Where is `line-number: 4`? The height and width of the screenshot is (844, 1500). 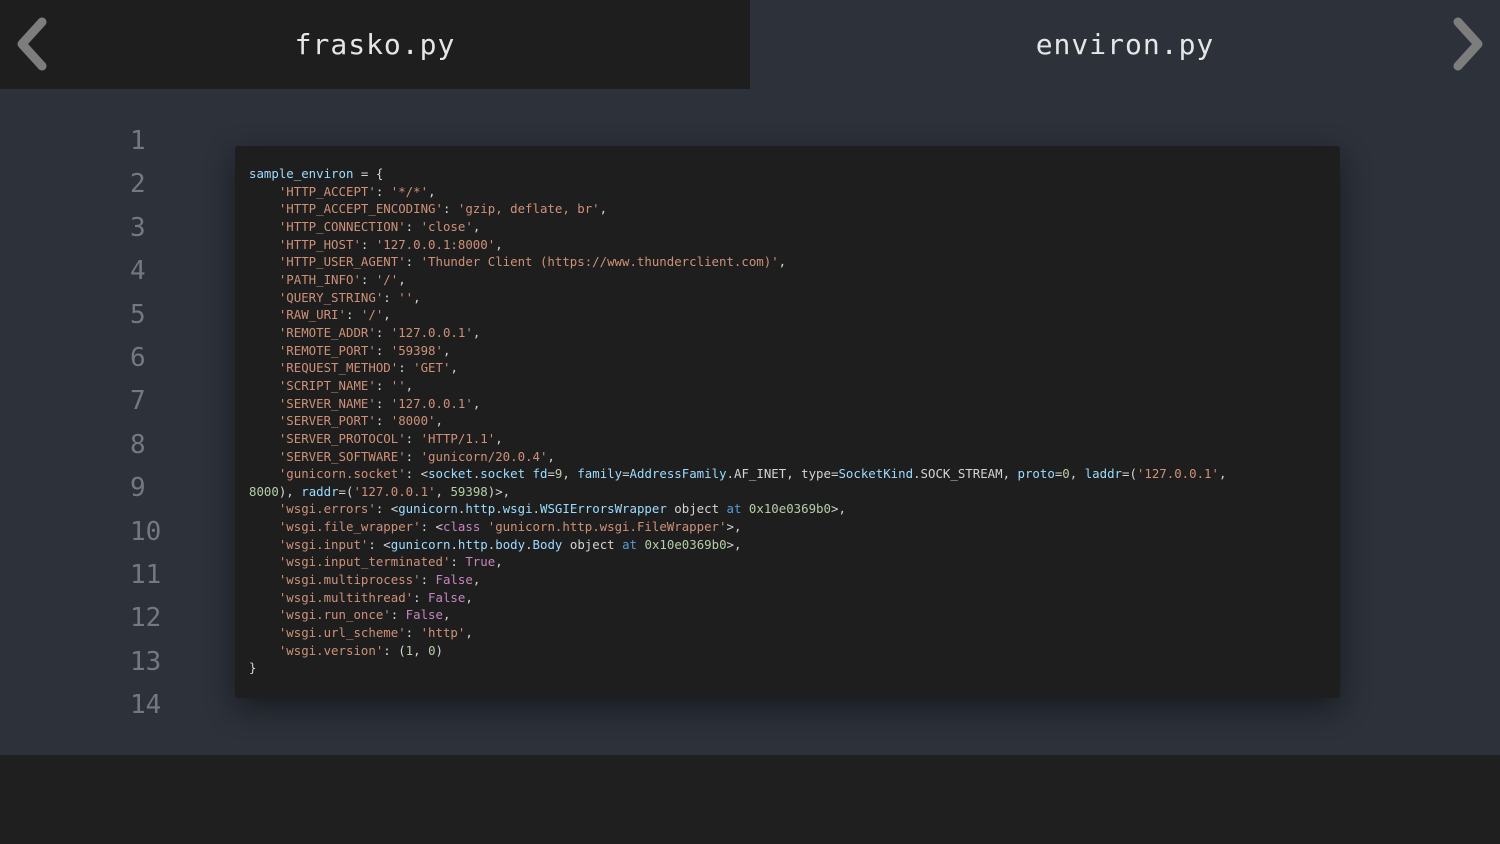
line-number: 4 is located at coordinates (138, 271).